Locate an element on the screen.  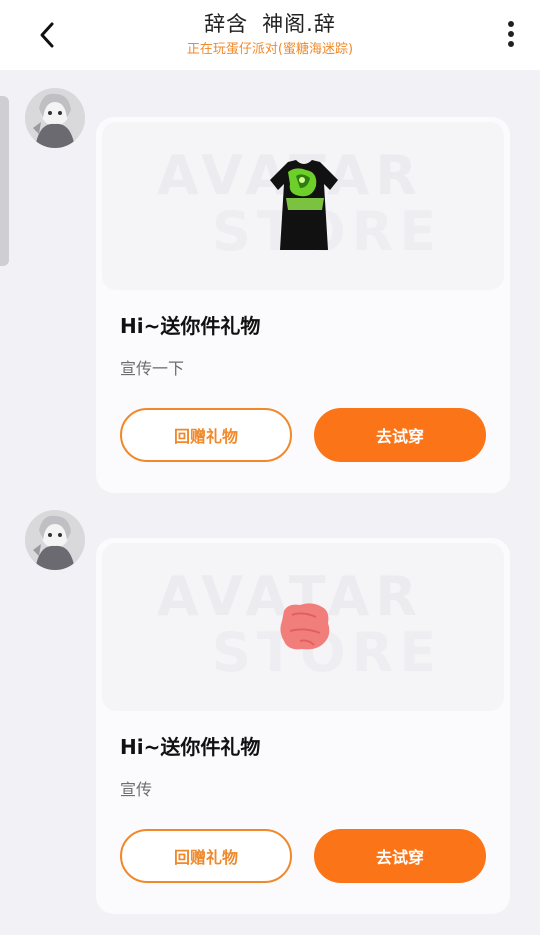
chat-header: 辞含 神阁.辞 正在玩蛋仔派对(蜜糖海迷踪) is located at coordinates (270, 35).